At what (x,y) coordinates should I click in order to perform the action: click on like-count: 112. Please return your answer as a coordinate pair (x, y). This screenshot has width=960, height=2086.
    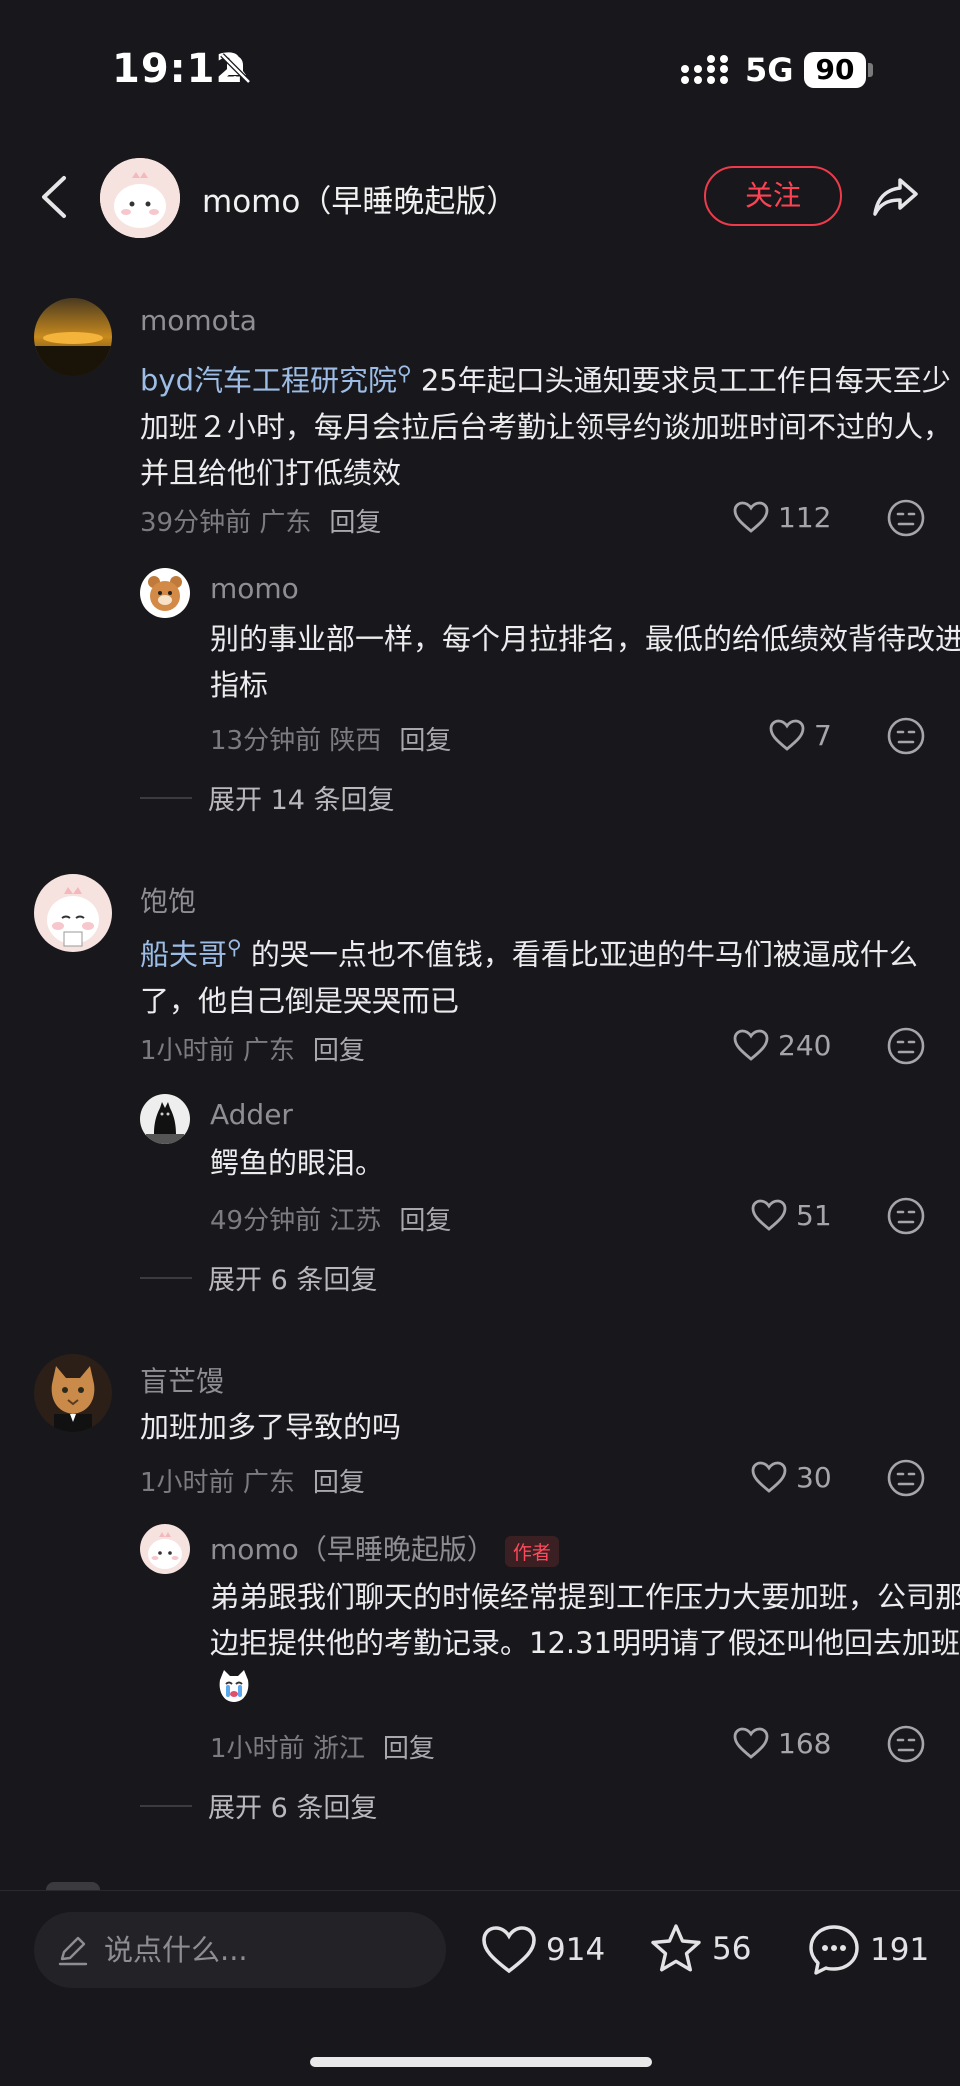
    Looking at the image, I should click on (805, 517).